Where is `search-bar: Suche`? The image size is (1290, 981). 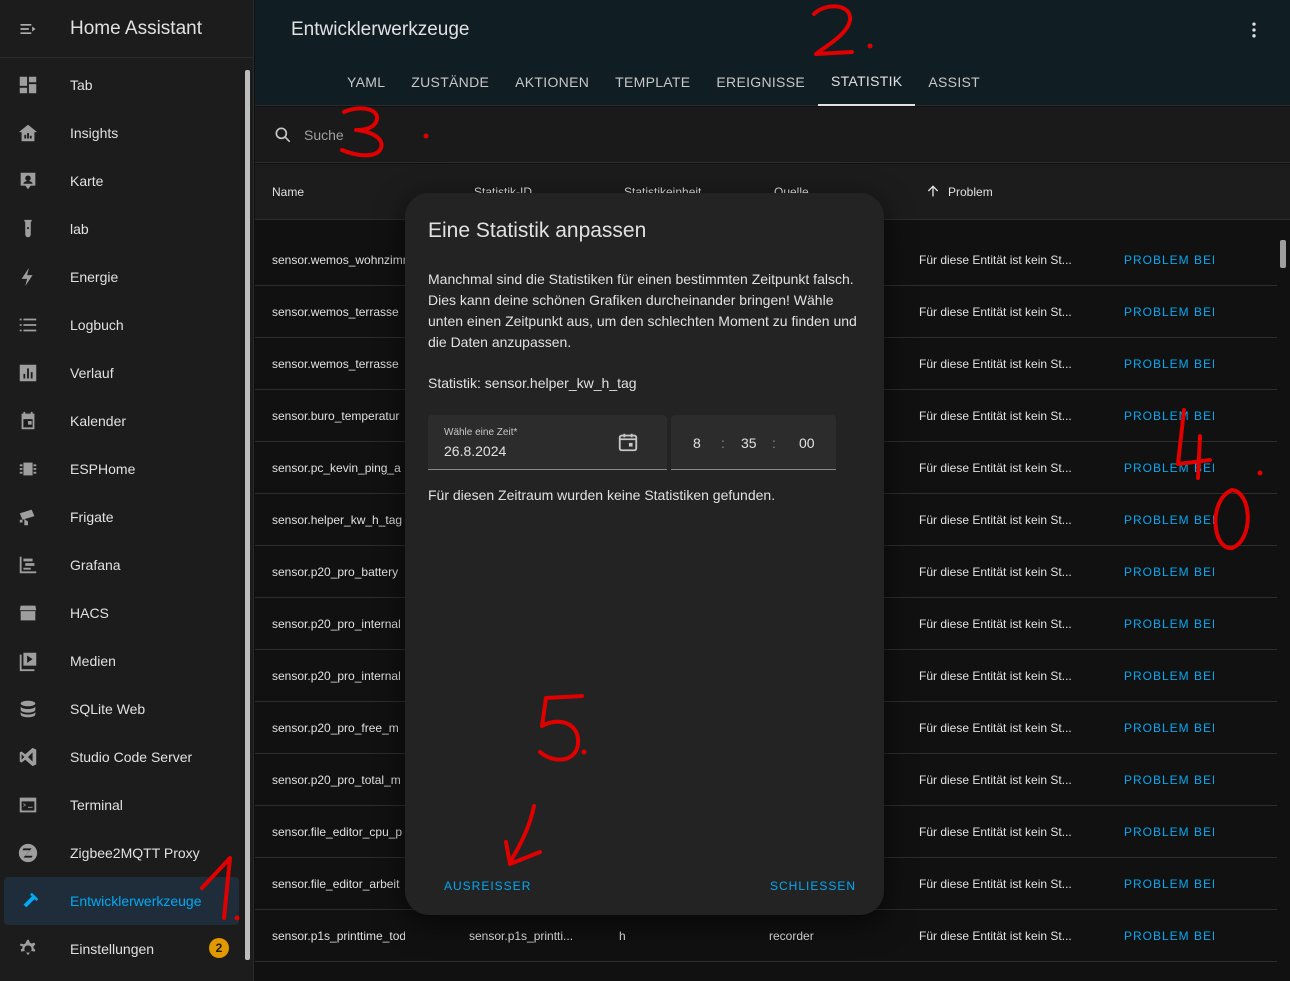 search-bar: Suche is located at coordinates (772, 135).